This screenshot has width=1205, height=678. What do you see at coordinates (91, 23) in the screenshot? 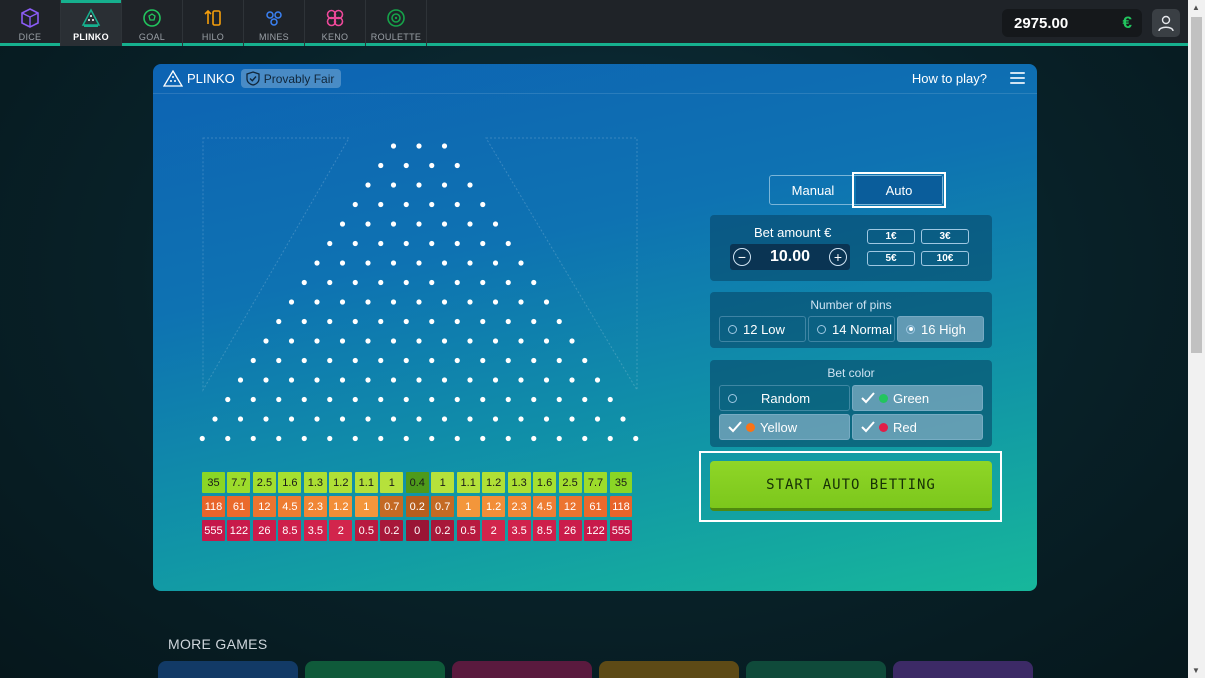
I see `tab-plinko: PLINKO` at bounding box center [91, 23].